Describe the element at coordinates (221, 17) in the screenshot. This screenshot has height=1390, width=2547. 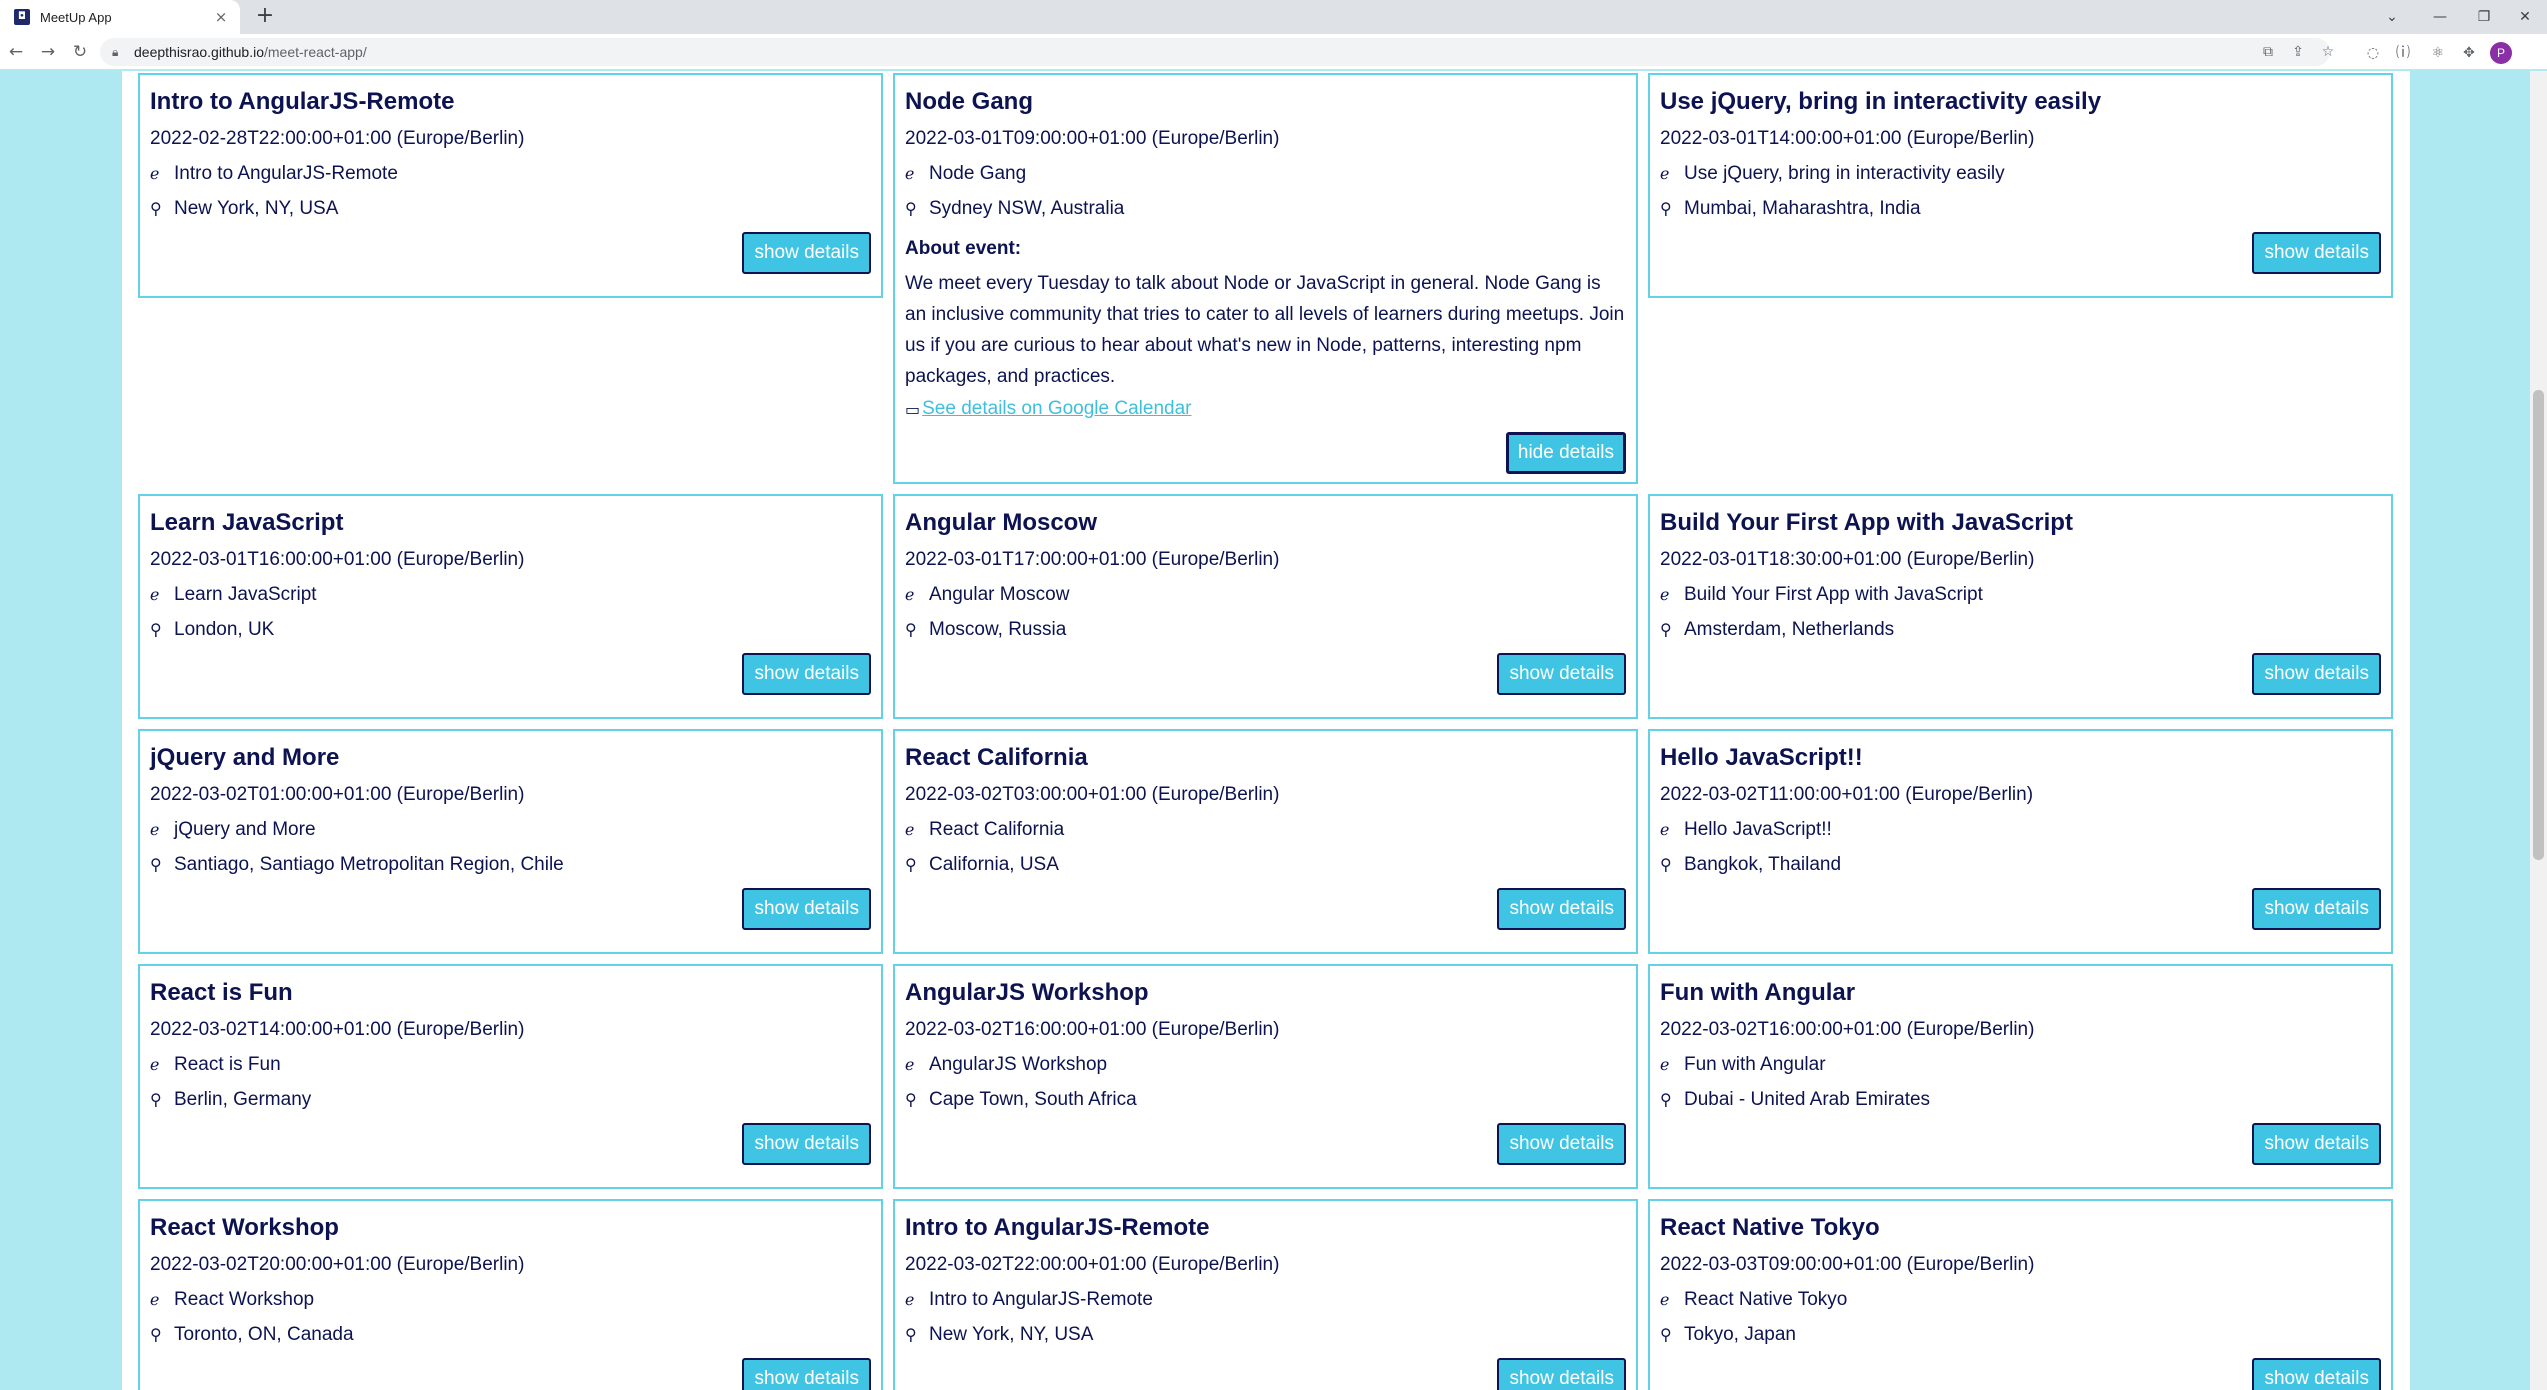
I see `tab-close-icon: ×` at that location.